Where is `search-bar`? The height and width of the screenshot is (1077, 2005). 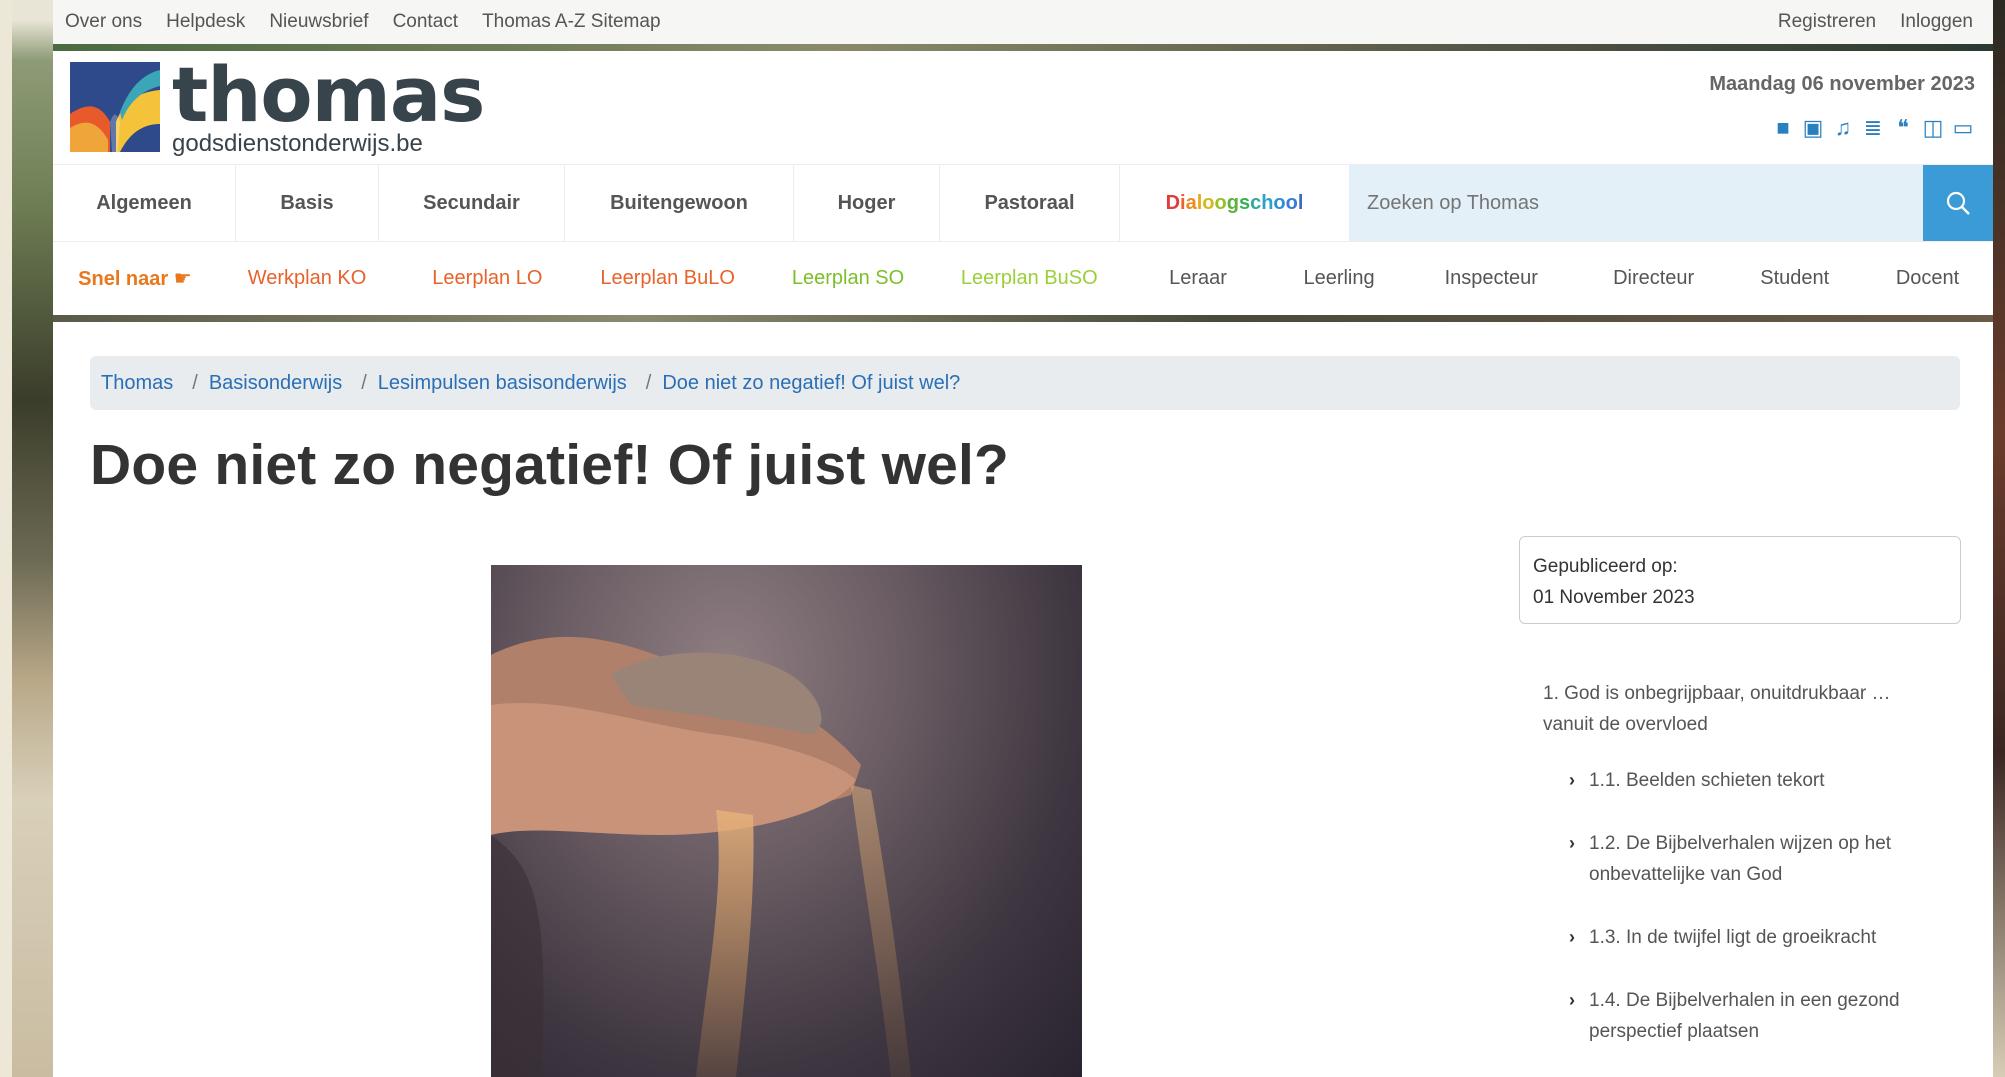
search-bar is located at coordinates (1671, 203).